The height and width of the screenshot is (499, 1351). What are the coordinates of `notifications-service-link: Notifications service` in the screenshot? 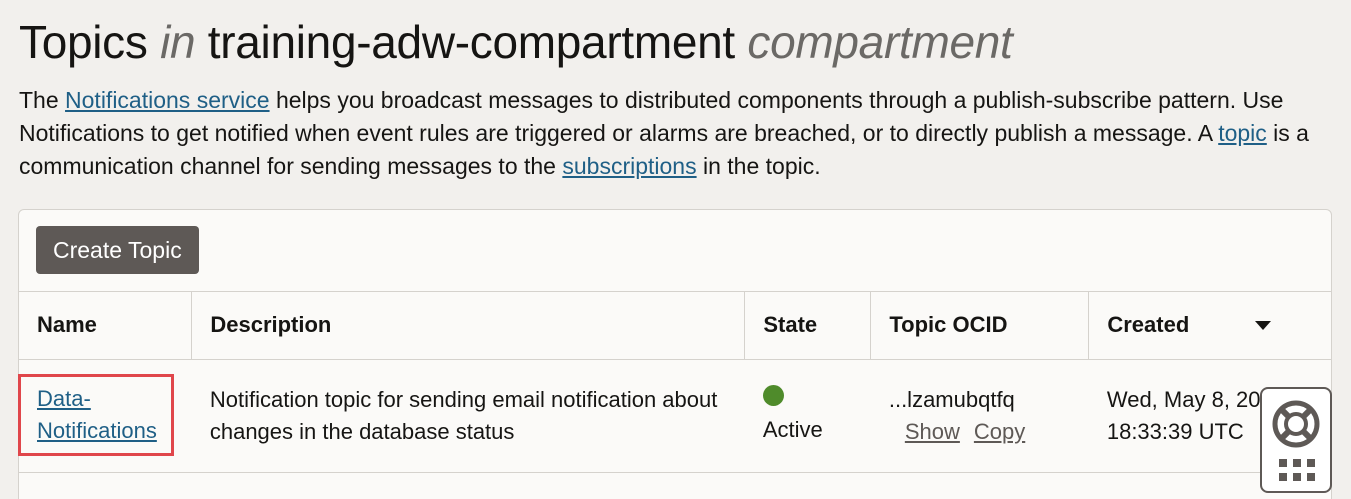 It's located at (167, 100).